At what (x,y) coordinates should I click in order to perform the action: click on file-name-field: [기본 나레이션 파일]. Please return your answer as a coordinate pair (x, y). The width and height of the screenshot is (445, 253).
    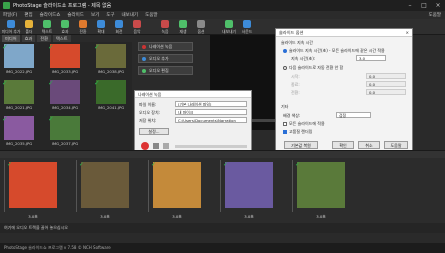
    Looking at the image, I should click on (211, 104).